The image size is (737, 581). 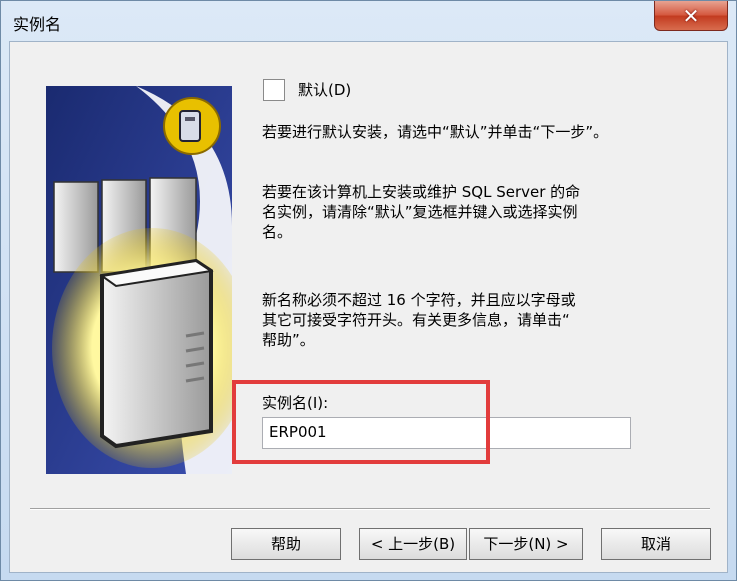 I want to click on back-button: < 上一步(B), so click(x=413, y=544).